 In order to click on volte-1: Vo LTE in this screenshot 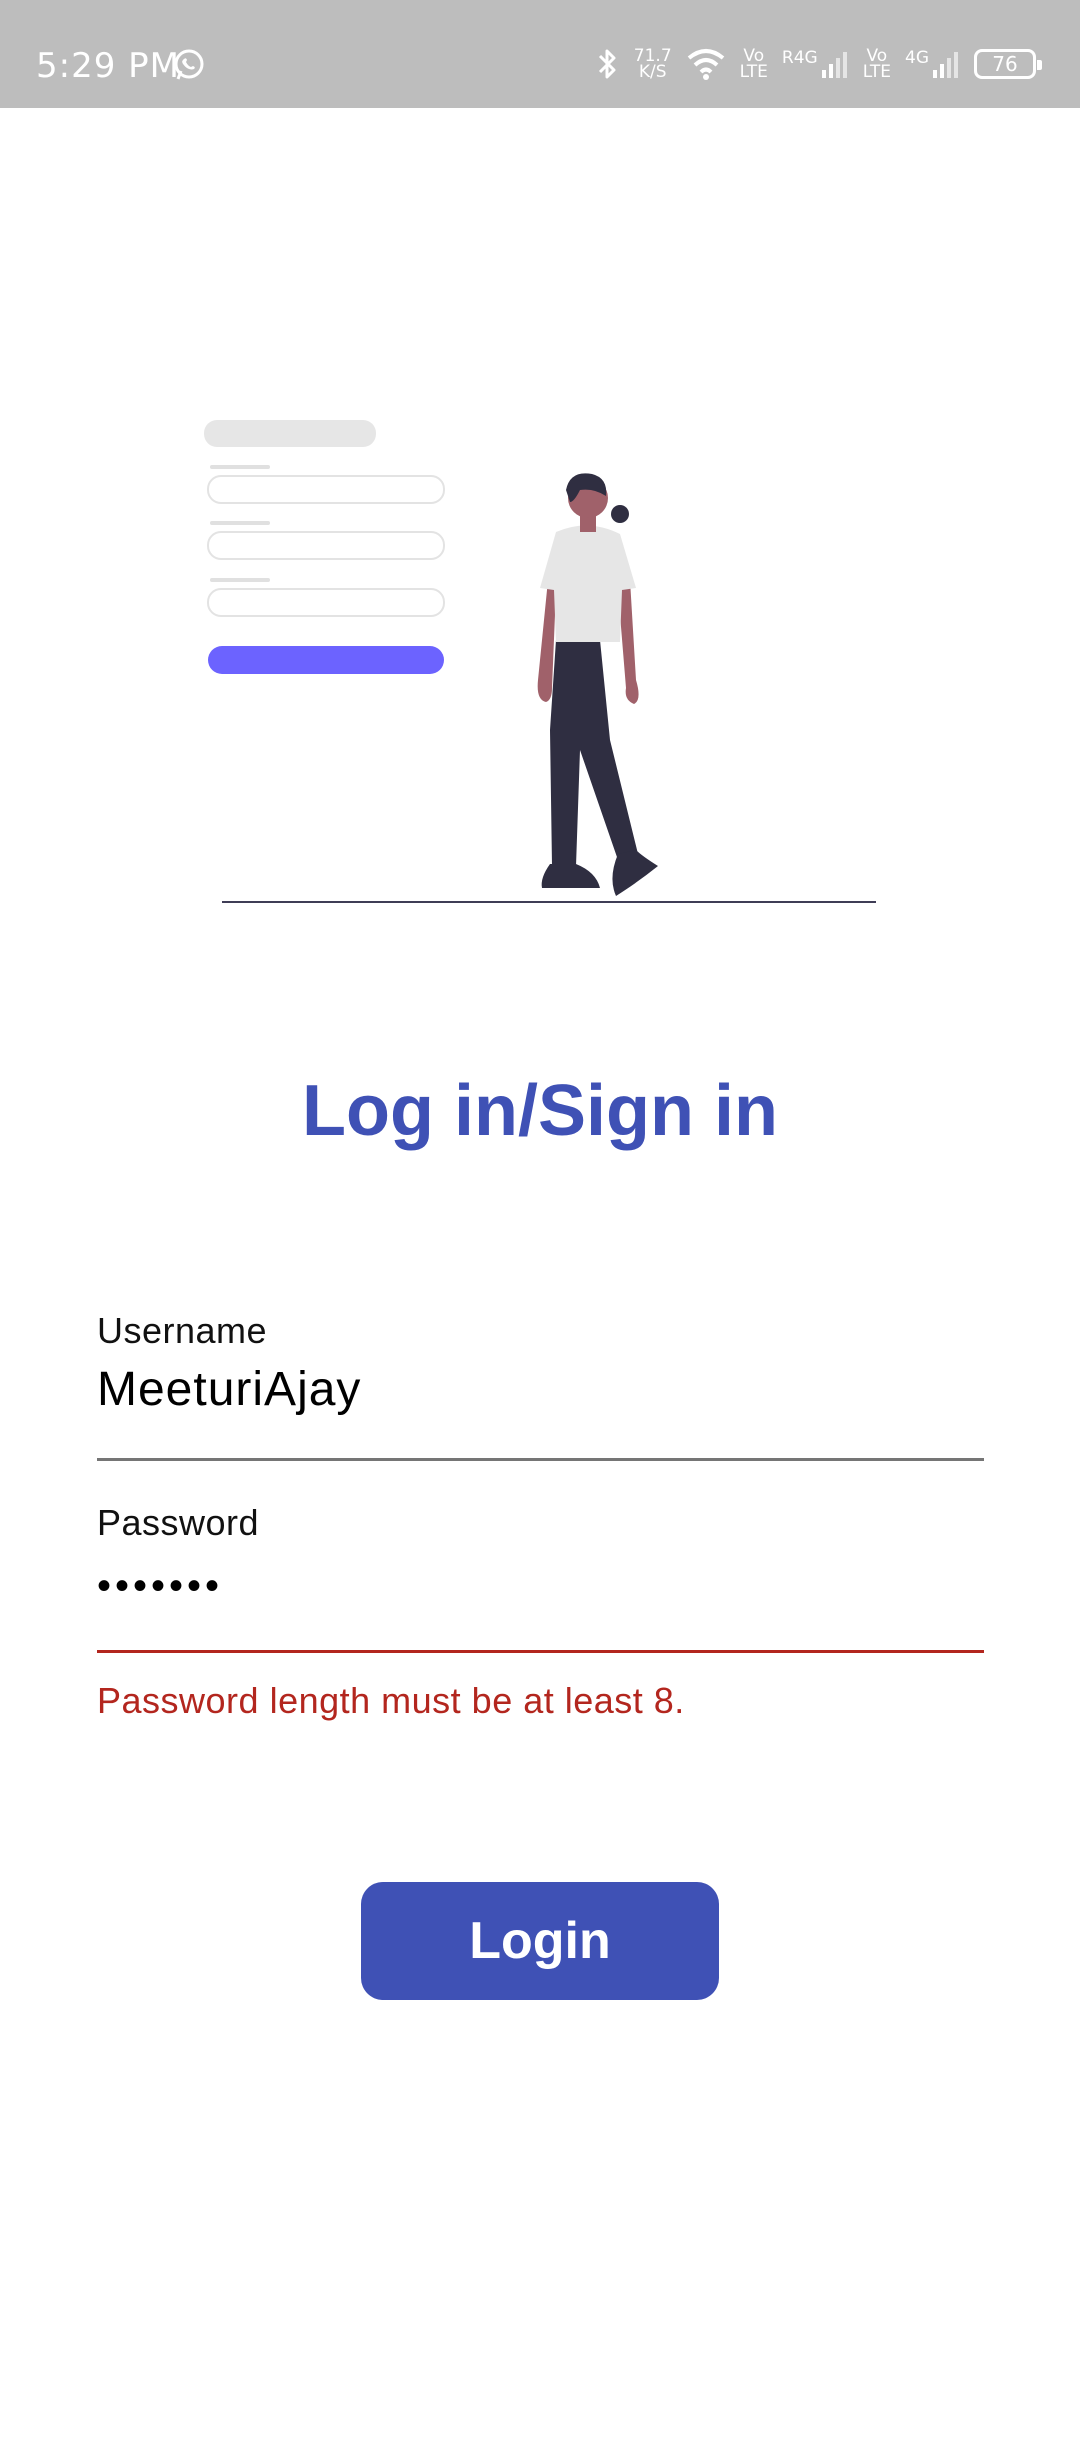, I will do `click(753, 65)`.